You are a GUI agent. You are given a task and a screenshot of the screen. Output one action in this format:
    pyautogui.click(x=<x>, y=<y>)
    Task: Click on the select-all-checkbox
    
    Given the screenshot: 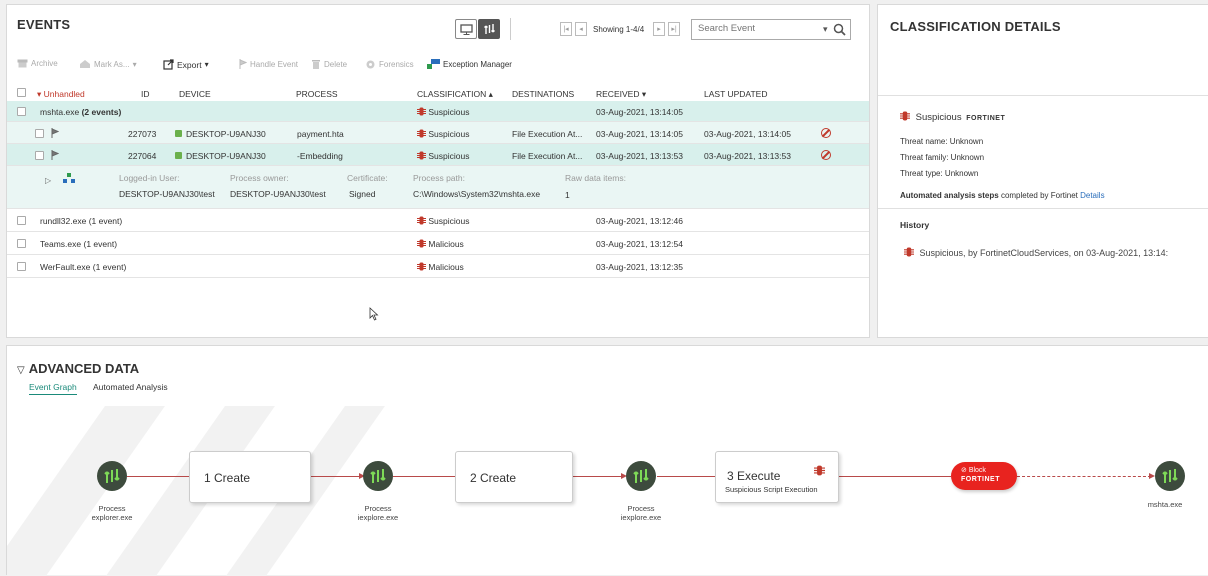 What is the action you would take?
    pyautogui.click(x=21, y=92)
    